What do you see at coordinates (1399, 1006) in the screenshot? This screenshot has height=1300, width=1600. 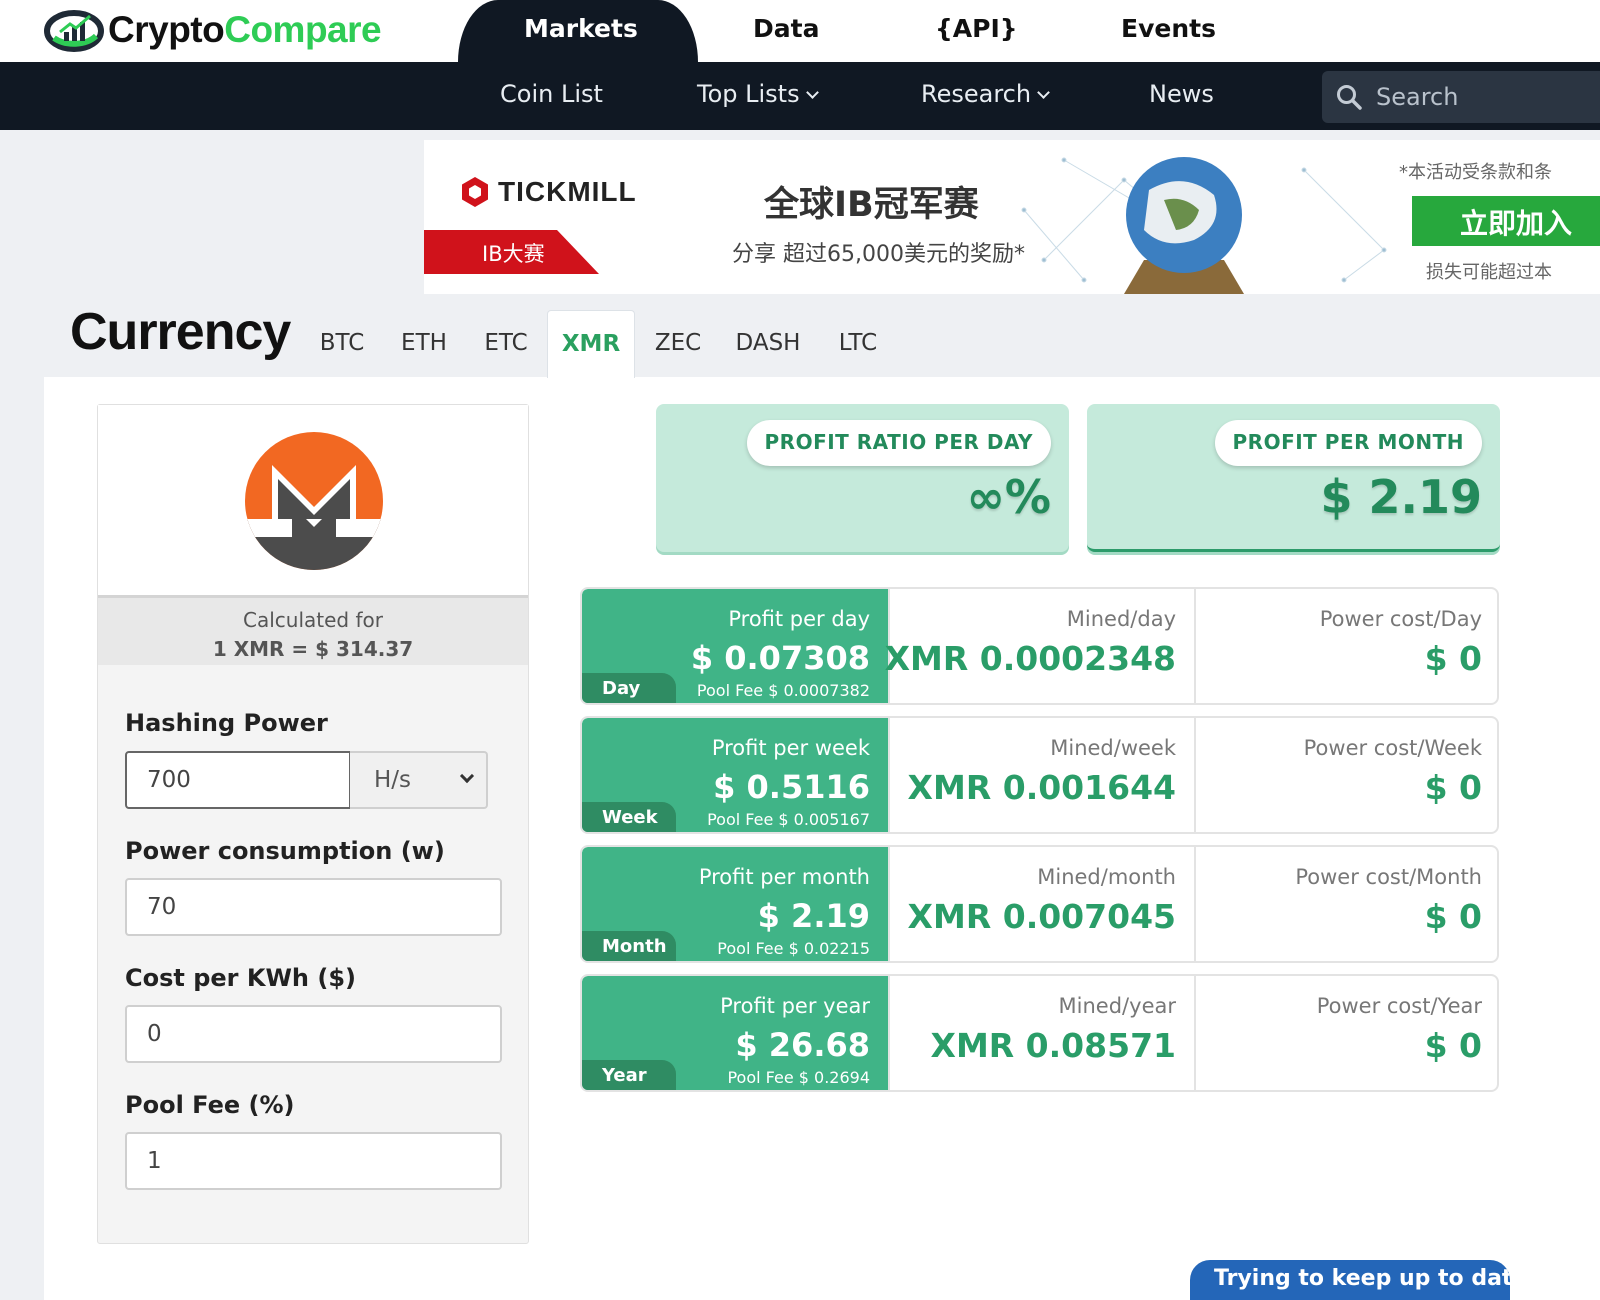 I see `power-cost-label: Power cost/Year` at bounding box center [1399, 1006].